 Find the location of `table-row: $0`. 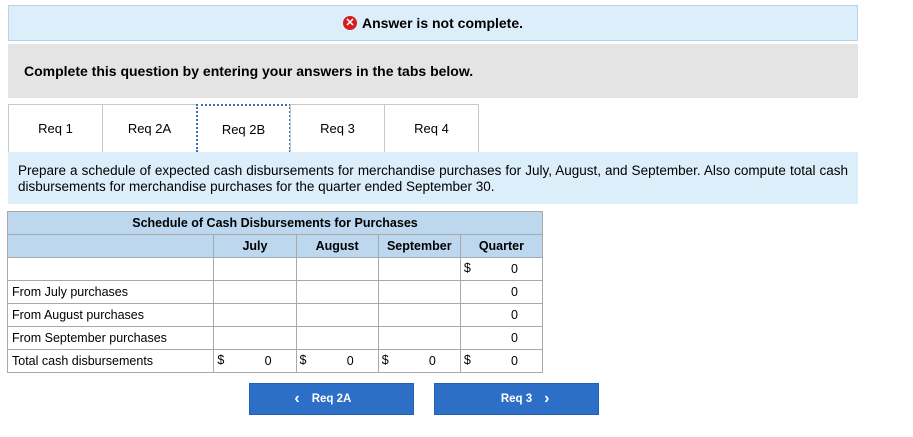

table-row: $0 is located at coordinates (275, 269).